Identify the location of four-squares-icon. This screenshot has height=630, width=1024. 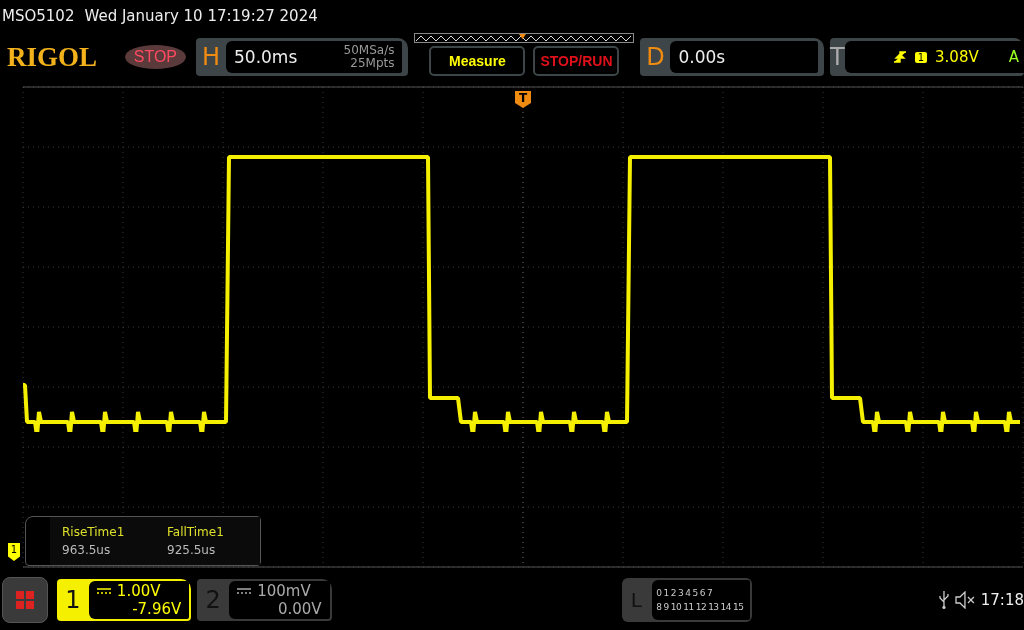
(24, 600).